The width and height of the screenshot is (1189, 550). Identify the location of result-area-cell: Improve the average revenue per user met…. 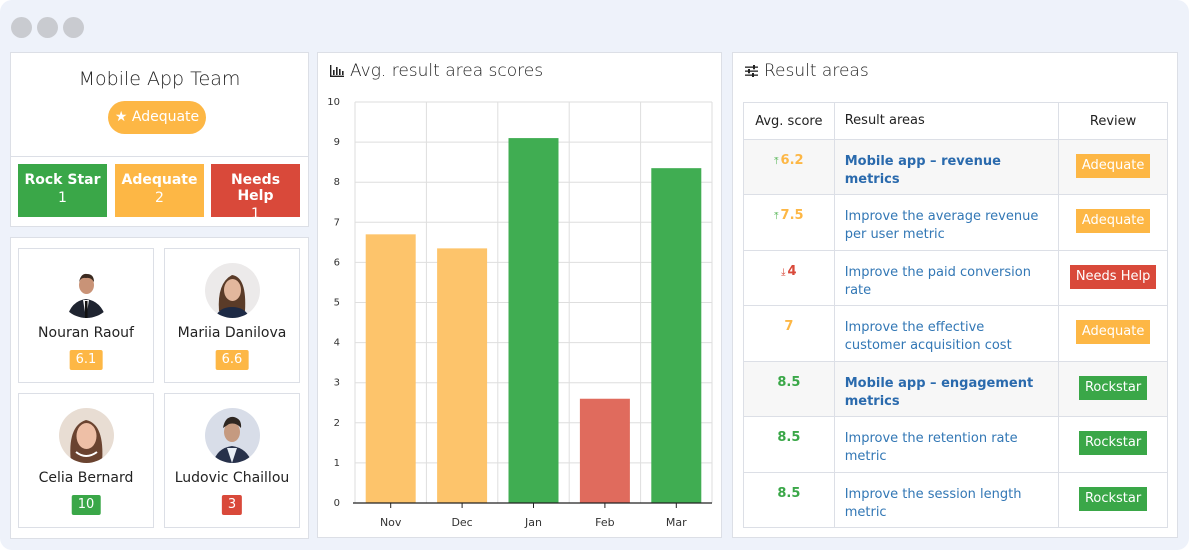
(946, 222).